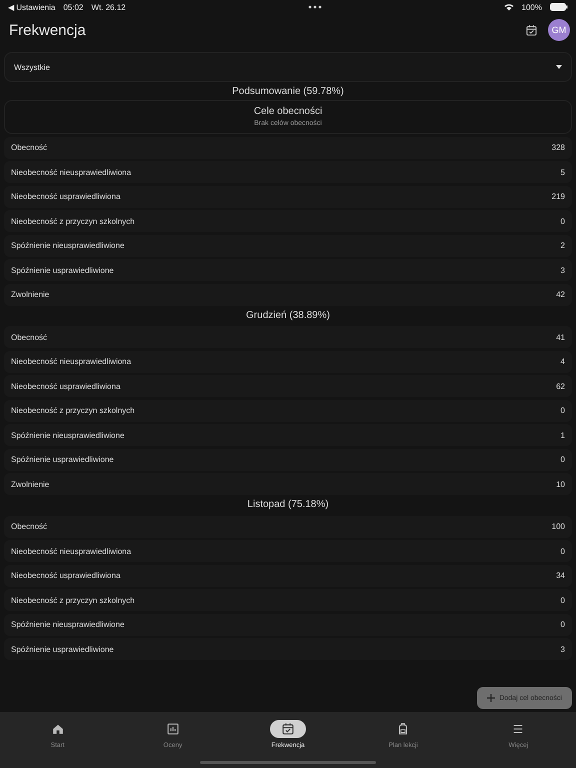 The width and height of the screenshot is (576, 768). I want to click on wifi-icon, so click(509, 7).